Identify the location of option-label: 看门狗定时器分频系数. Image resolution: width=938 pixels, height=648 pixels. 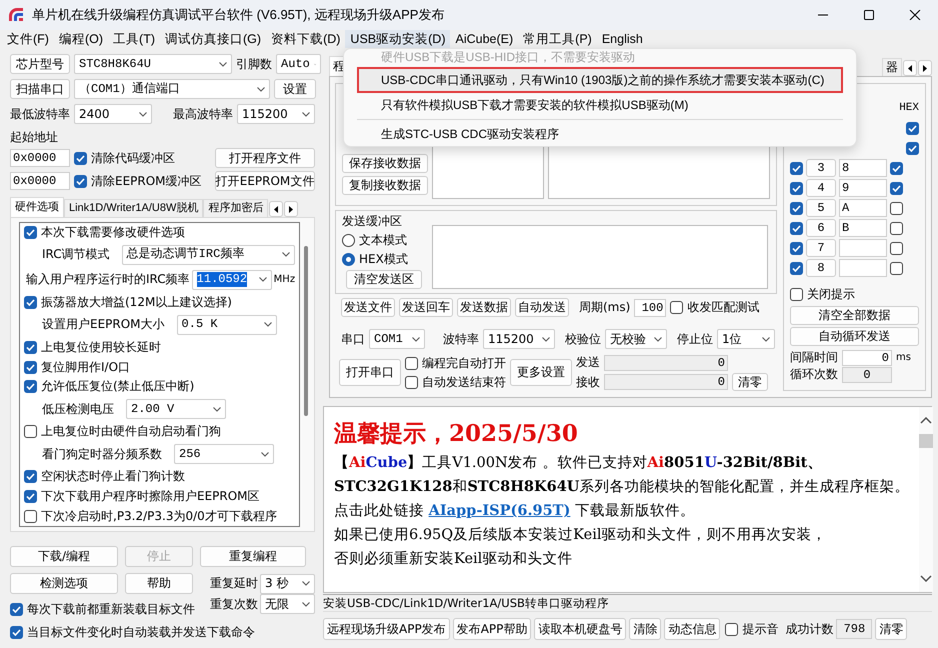
(102, 454).